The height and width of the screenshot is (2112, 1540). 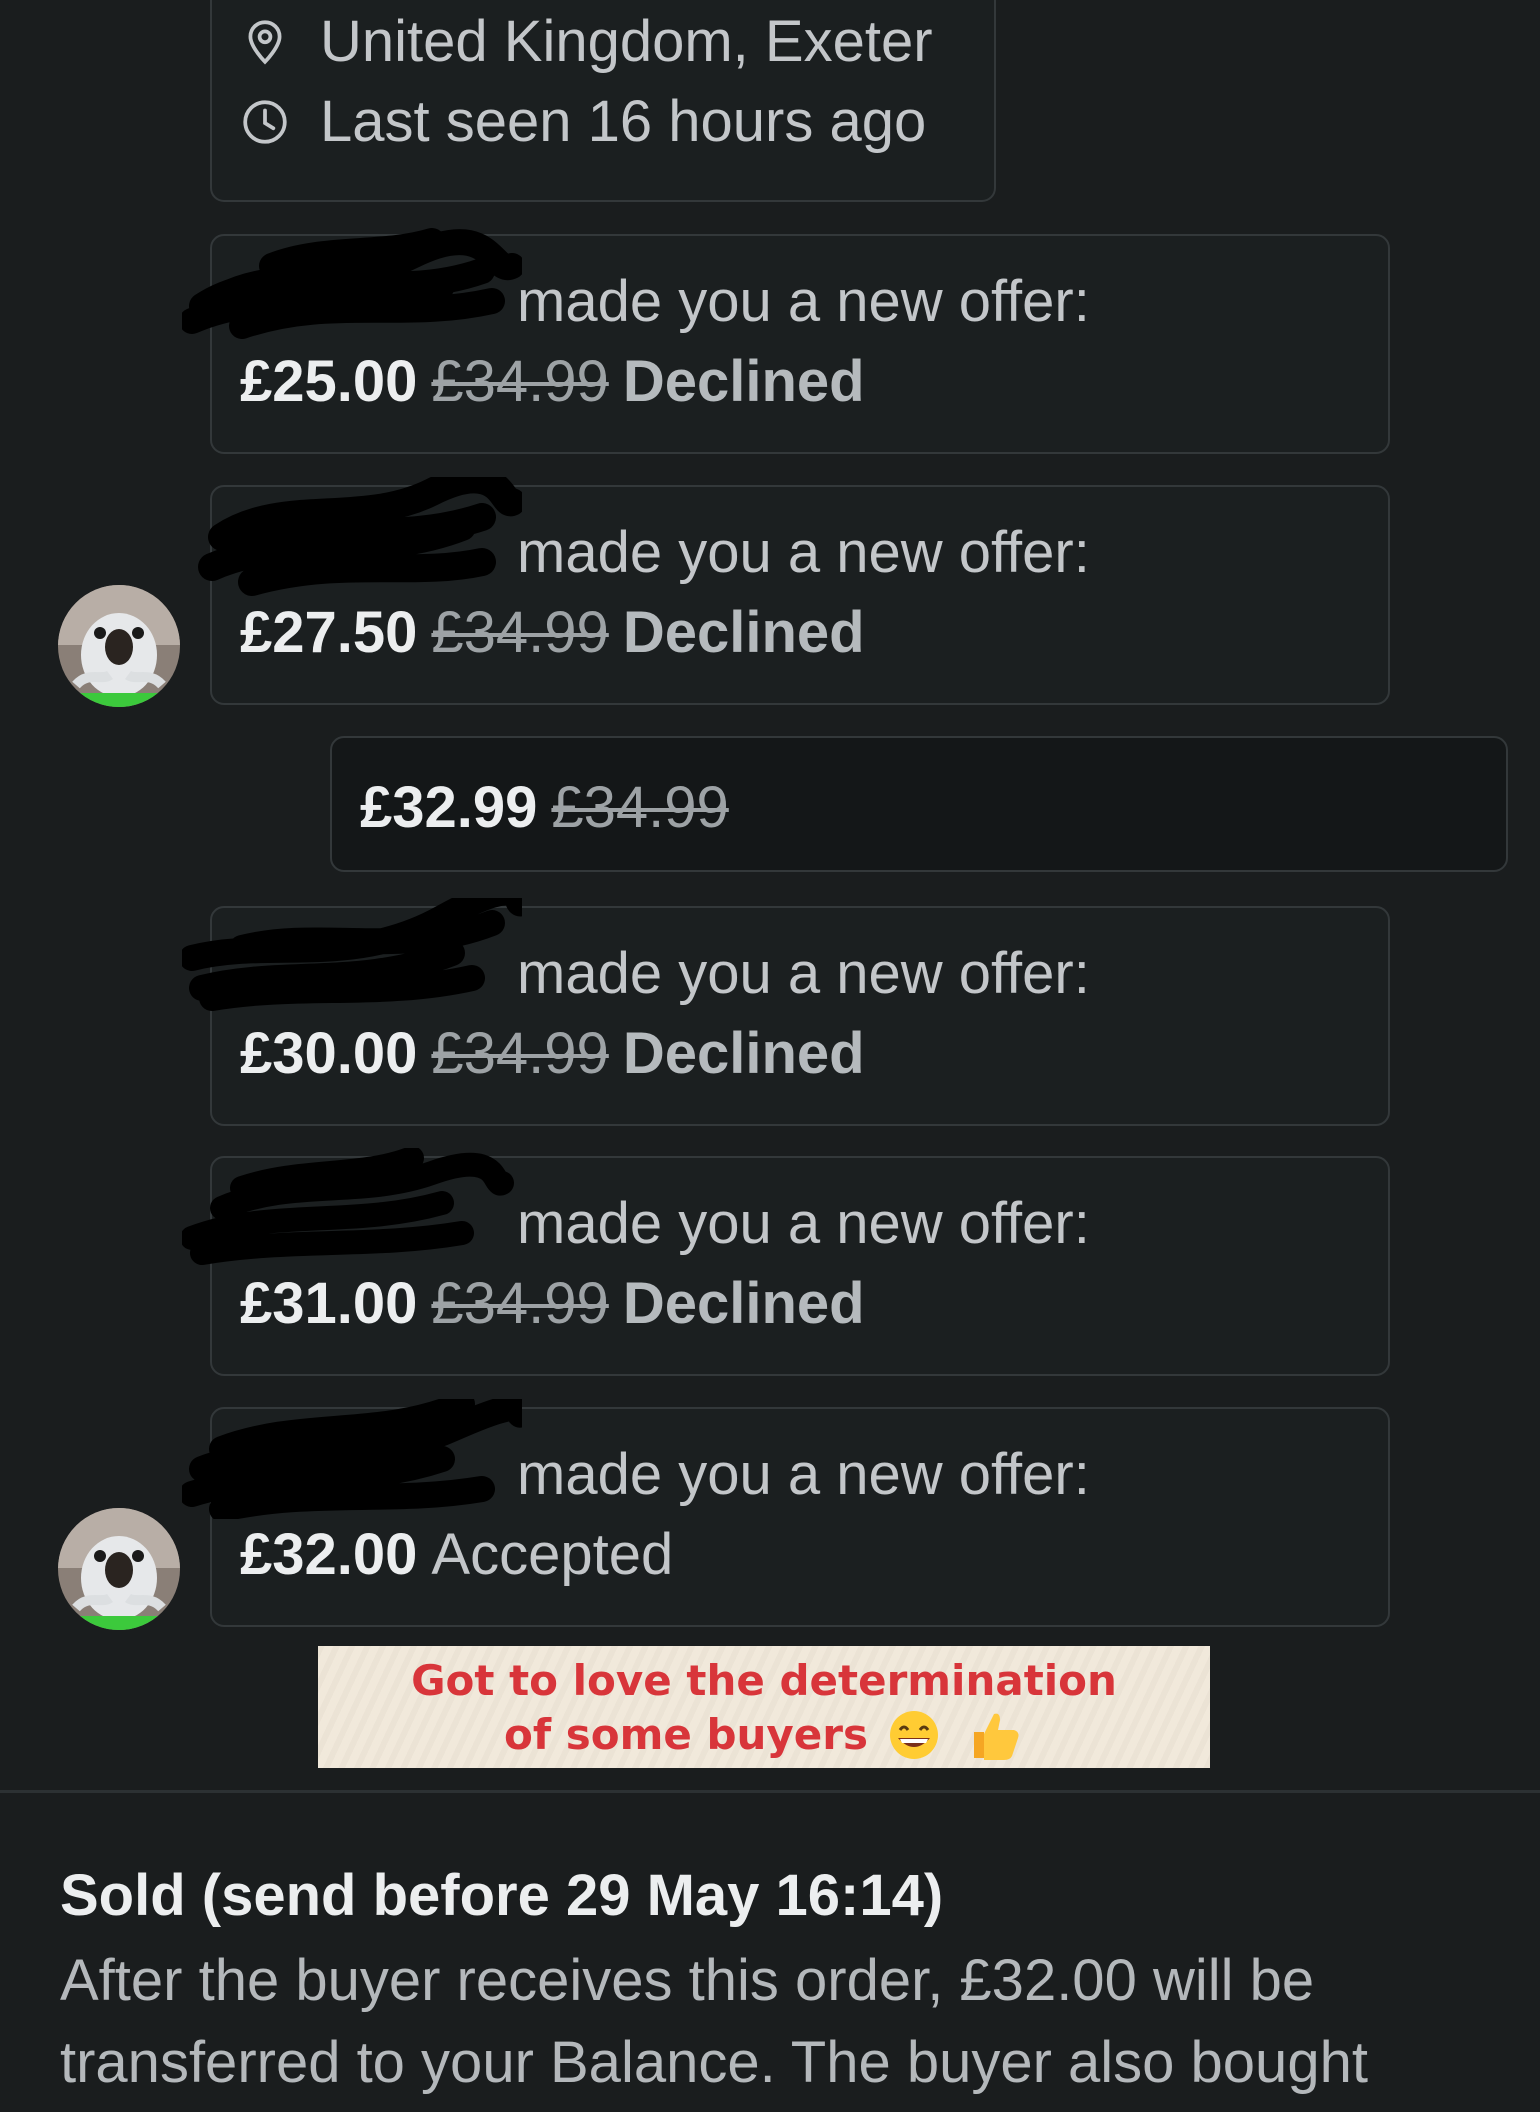 What do you see at coordinates (919, 804) in the screenshot?
I see `seller-counter-offer: £32.99 £34.99` at bounding box center [919, 804].